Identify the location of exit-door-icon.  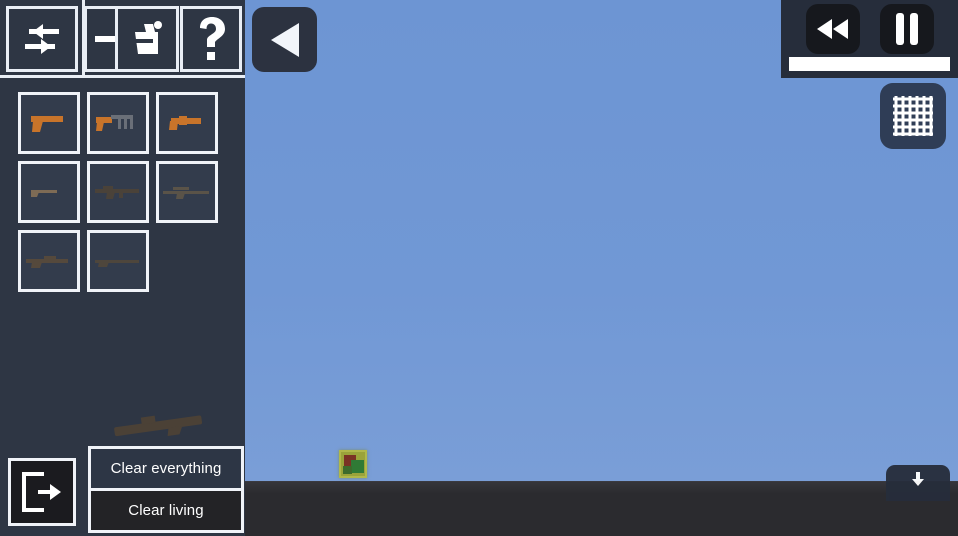
(41, 492).